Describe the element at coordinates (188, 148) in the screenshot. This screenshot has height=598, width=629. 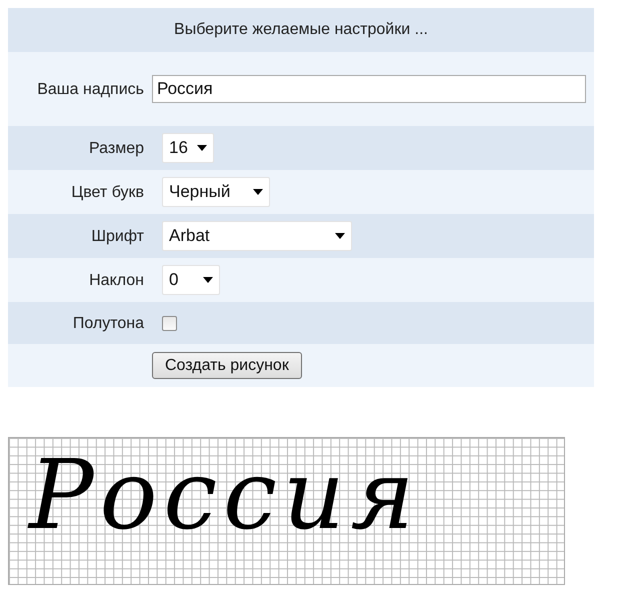
I see `dropdown: 16` at that location.